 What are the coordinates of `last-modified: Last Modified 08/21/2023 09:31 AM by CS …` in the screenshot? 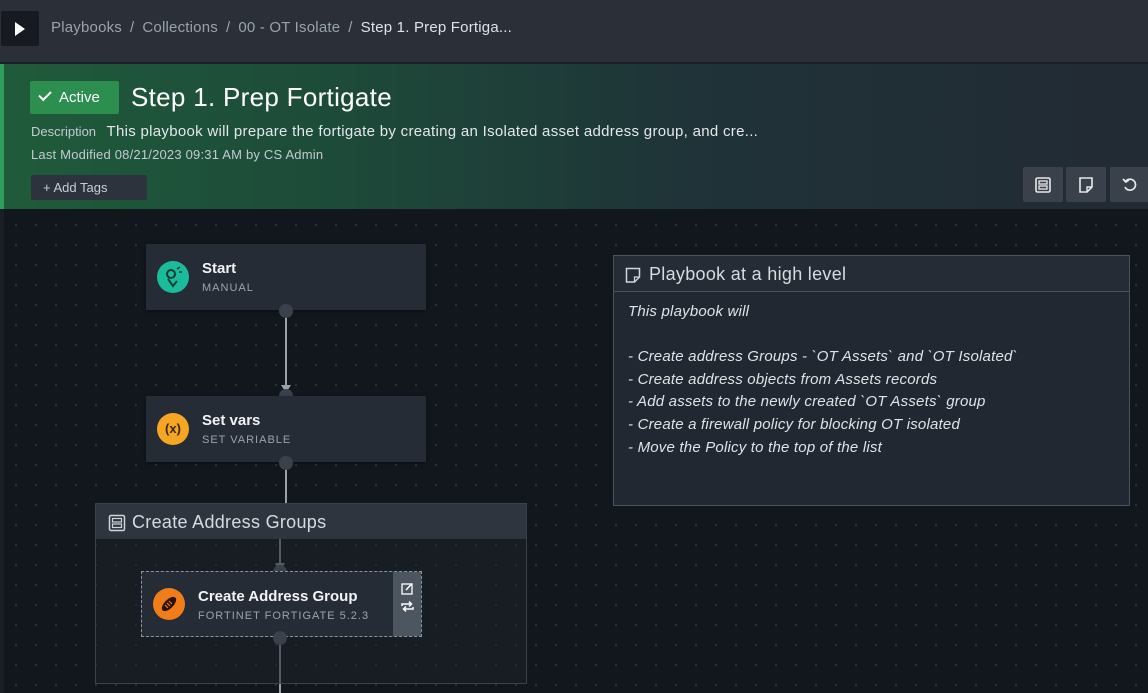 It's located at (177, 154).